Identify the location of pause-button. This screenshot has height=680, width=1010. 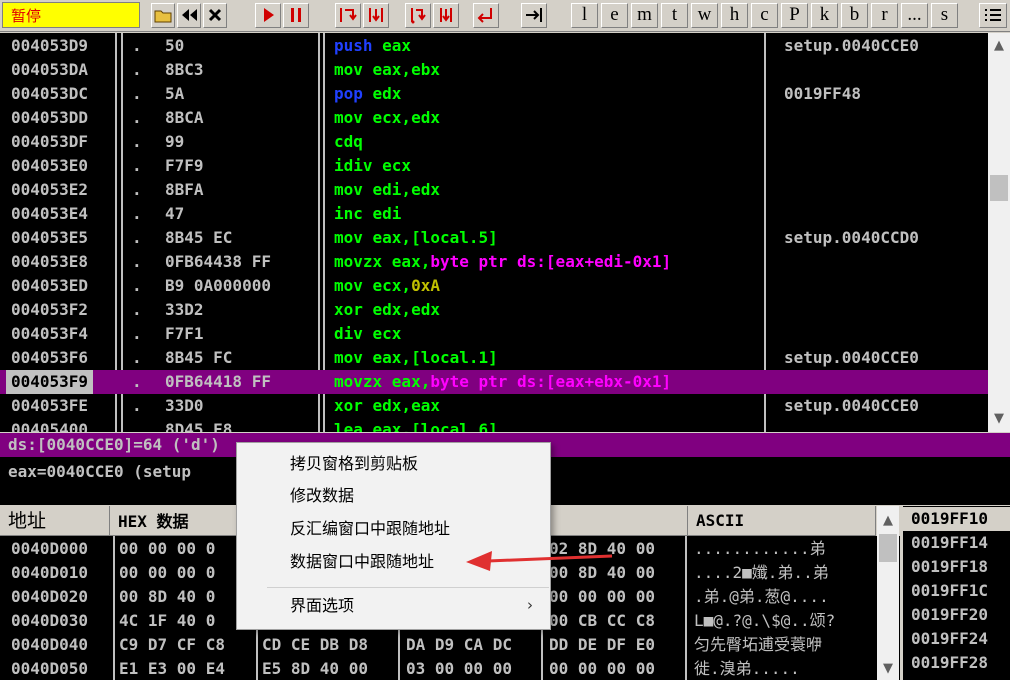
(296, 15).